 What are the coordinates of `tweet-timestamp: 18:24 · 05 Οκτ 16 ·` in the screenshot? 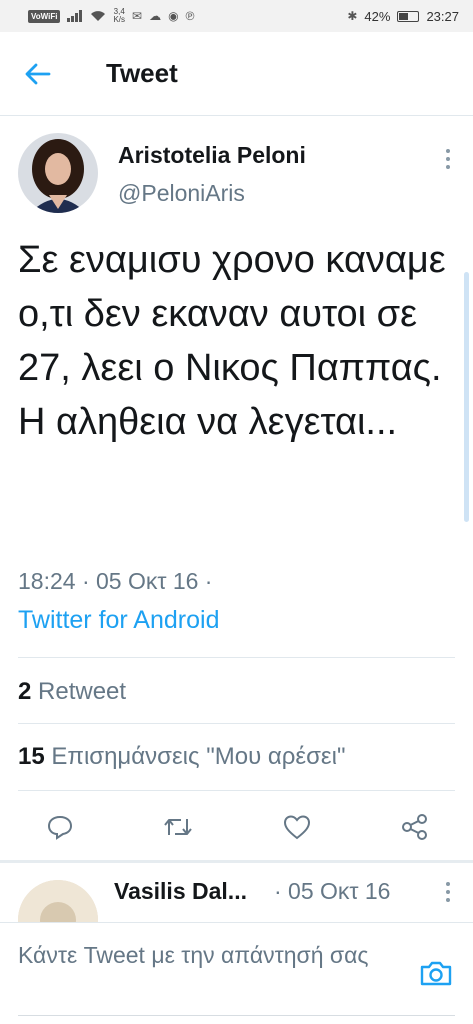 It's located at (115, 581).